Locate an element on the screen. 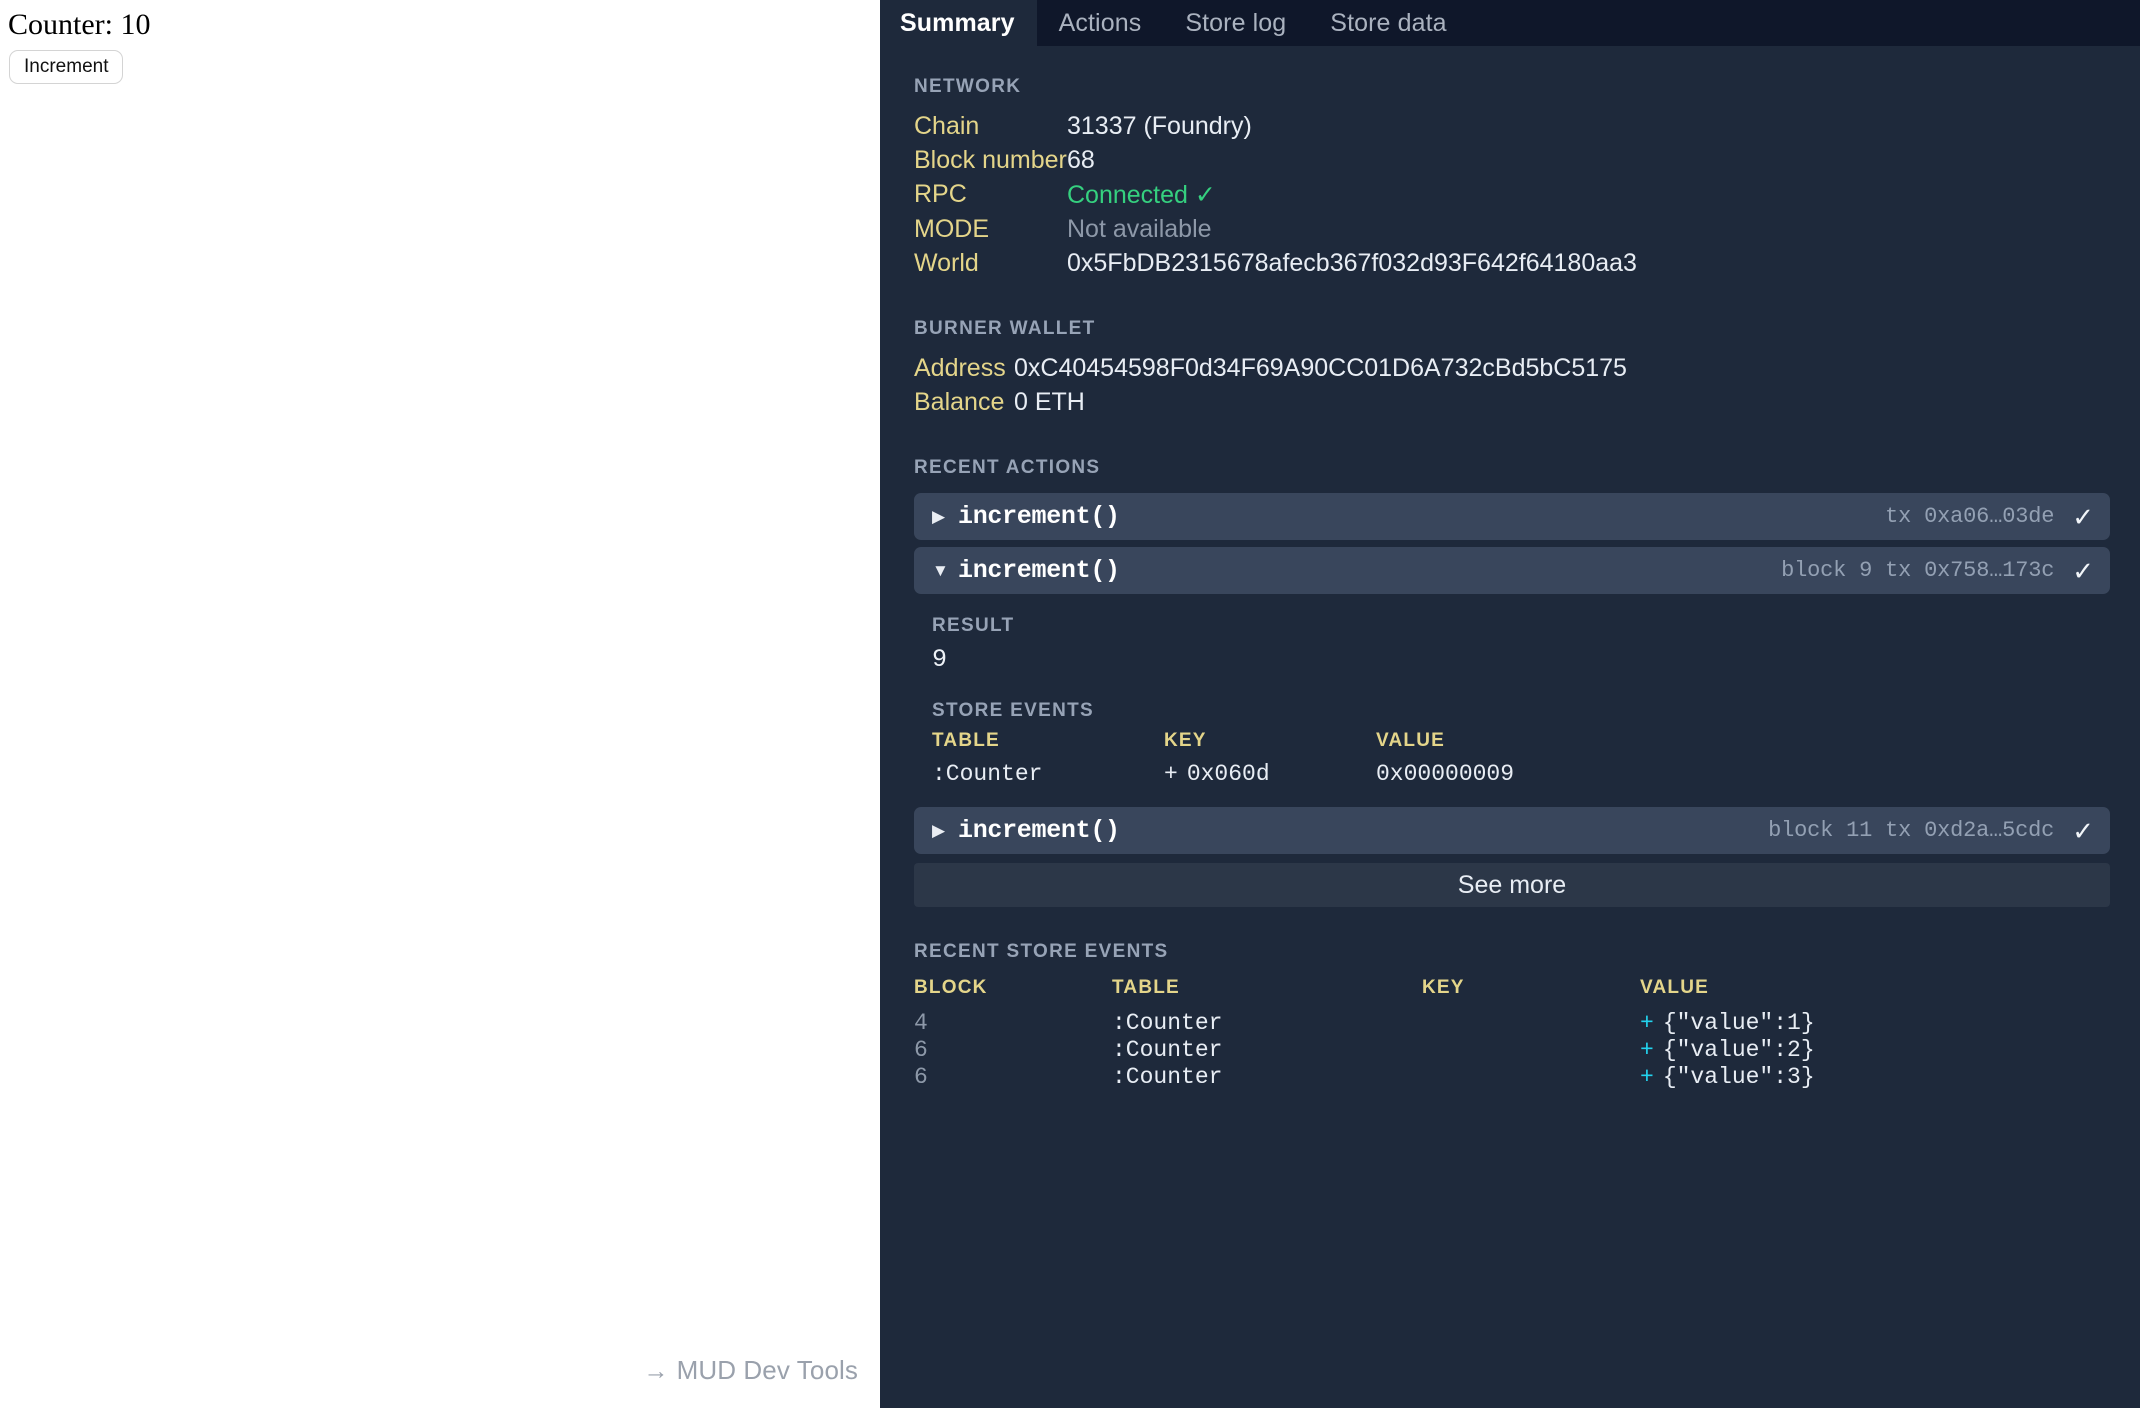 The width and height of the screenshot is (2140, 1408). see-more-button: See more is located at coordinates (1512, 885).